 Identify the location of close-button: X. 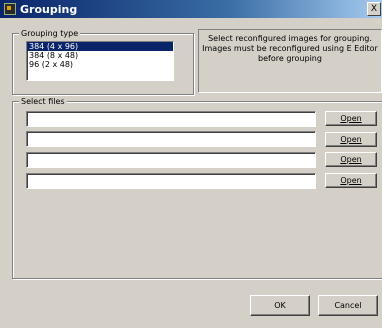
(374, 9).